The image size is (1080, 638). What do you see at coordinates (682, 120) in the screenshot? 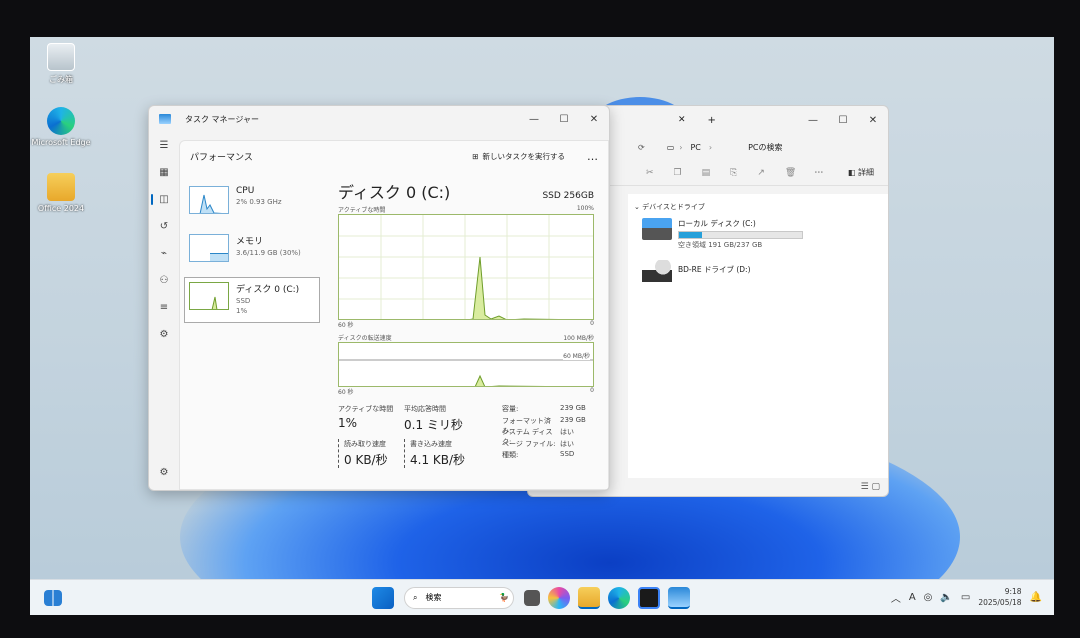
I see `tab-close-button: ✕` at bounding box center [682, 120].